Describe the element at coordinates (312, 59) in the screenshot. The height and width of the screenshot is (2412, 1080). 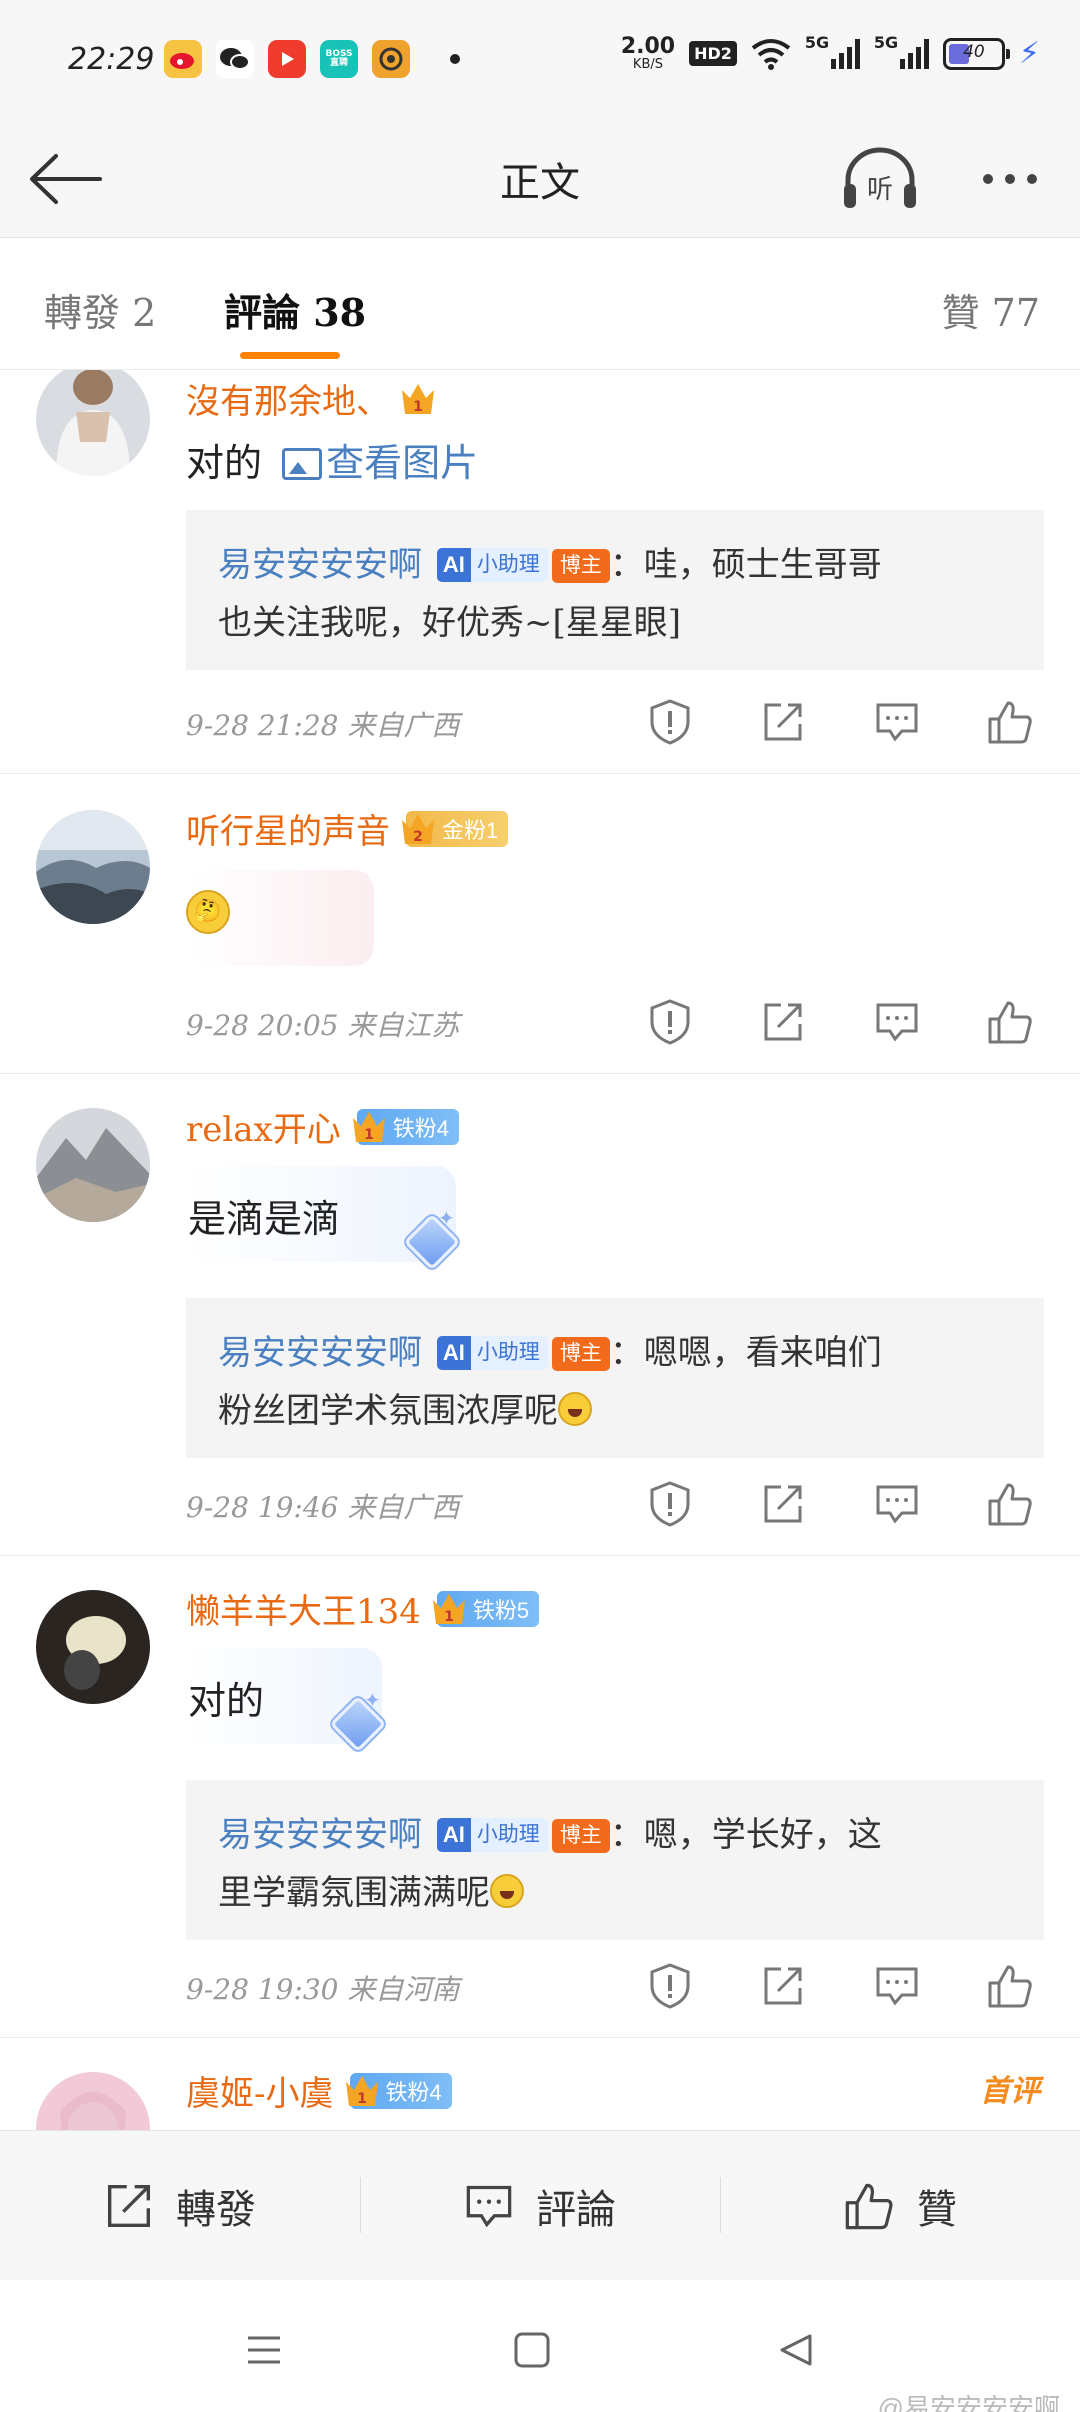
I see `notification-icons: BOSS 直聘` at that location.